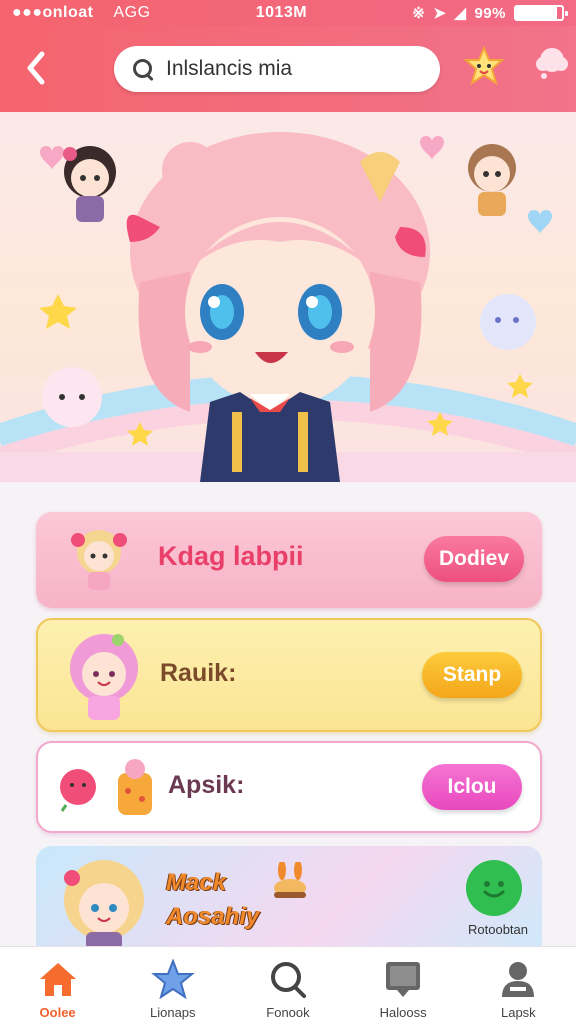 The image size is (576, 1024). Describe the element at coordinates (229, 68) in the screenshot. I see `search-value: Inlslancis mia` at that location.